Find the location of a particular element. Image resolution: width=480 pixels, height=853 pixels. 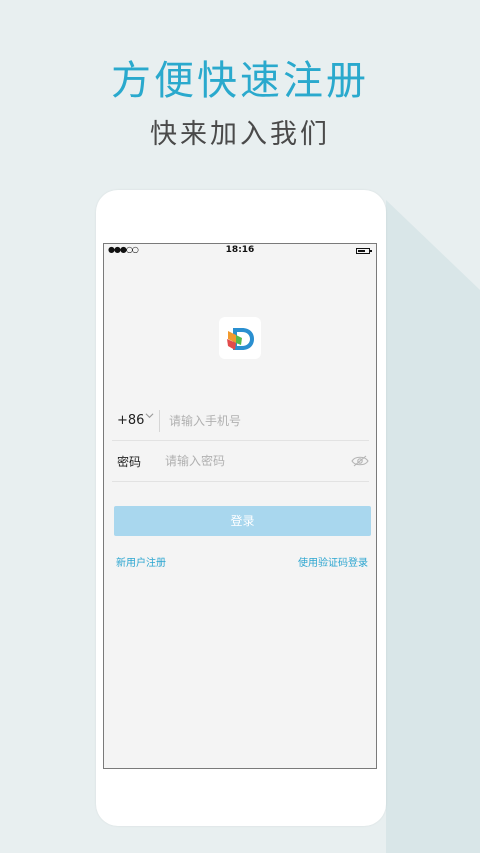

phone-row: +86 is located at coordinates (240, 420).